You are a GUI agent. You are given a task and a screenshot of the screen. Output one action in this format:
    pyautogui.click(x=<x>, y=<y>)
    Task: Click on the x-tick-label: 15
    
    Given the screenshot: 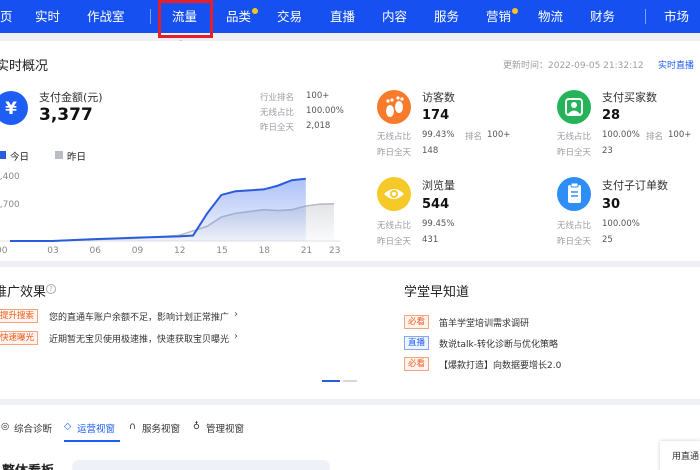 What is the action you would take?
    pyautogui.click(x=221, y=250)
    